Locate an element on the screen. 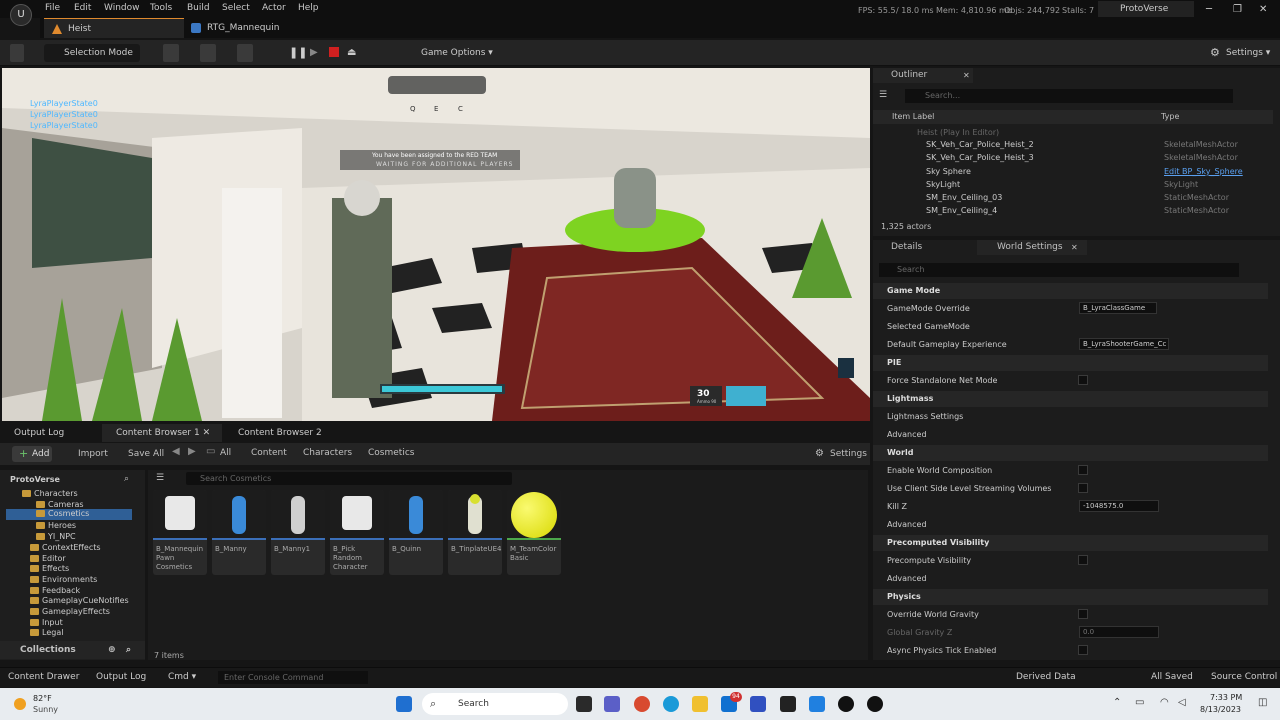  gamemode-override-dropdown: B_LyraClassGame is located at coordinates (1118, 308).